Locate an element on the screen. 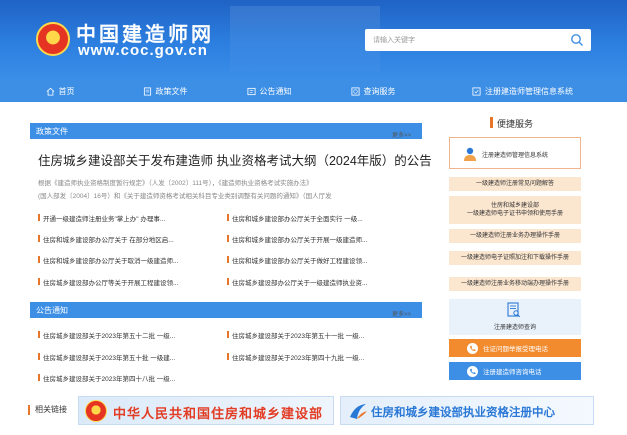  policy-more-link: 更多>> is located at coordinates (401, 134).